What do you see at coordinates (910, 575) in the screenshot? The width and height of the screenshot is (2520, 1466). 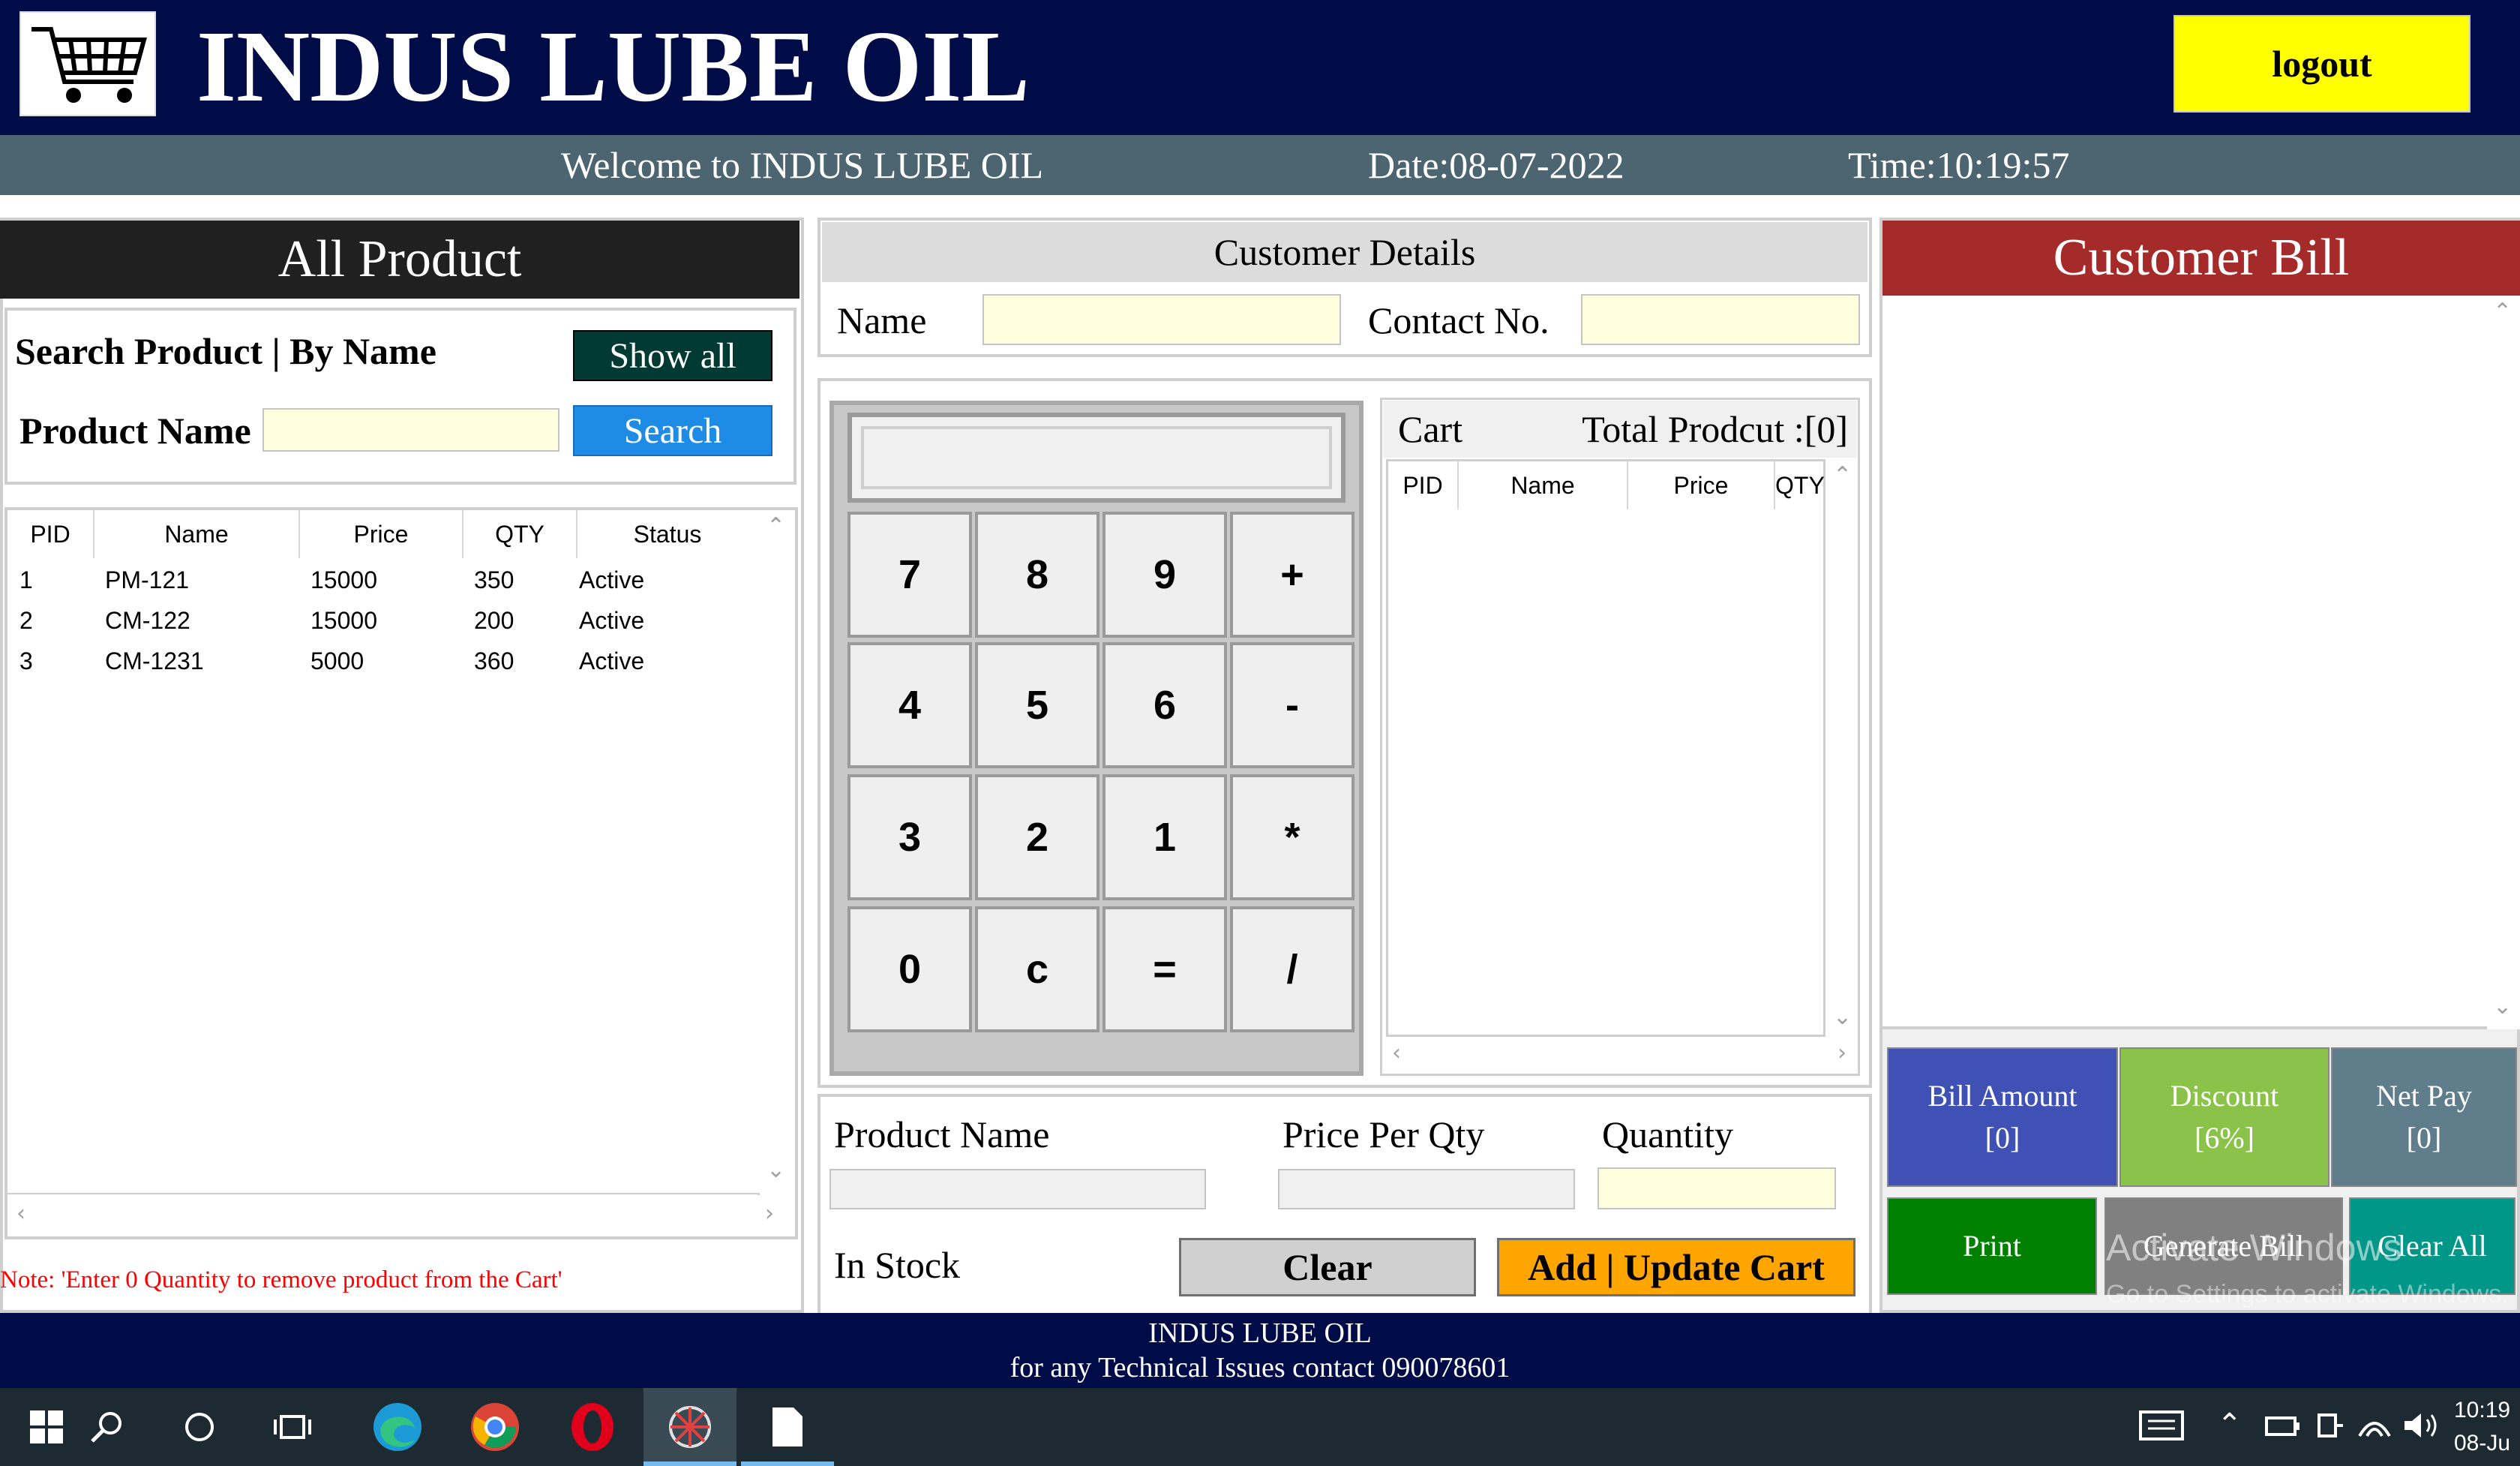 I see `calc-key-7: 7` at bounding box center [910, 575].